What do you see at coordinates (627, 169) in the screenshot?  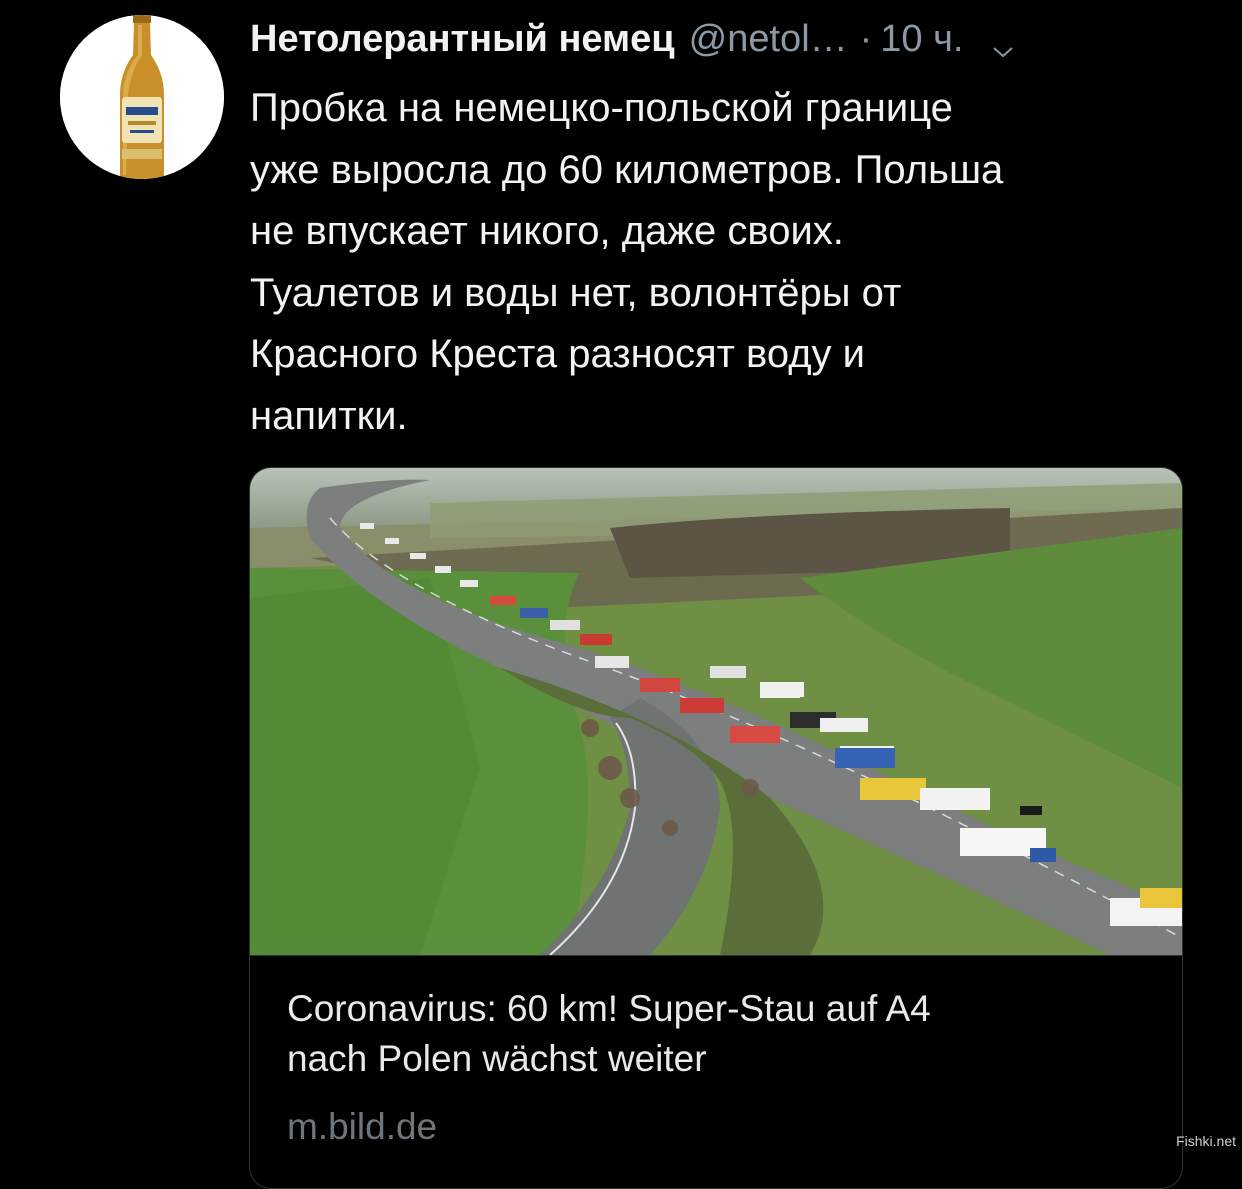 I see `tweet-text-line: уже выросла до 60 километров. Польша` at bounding box center [627, 169].